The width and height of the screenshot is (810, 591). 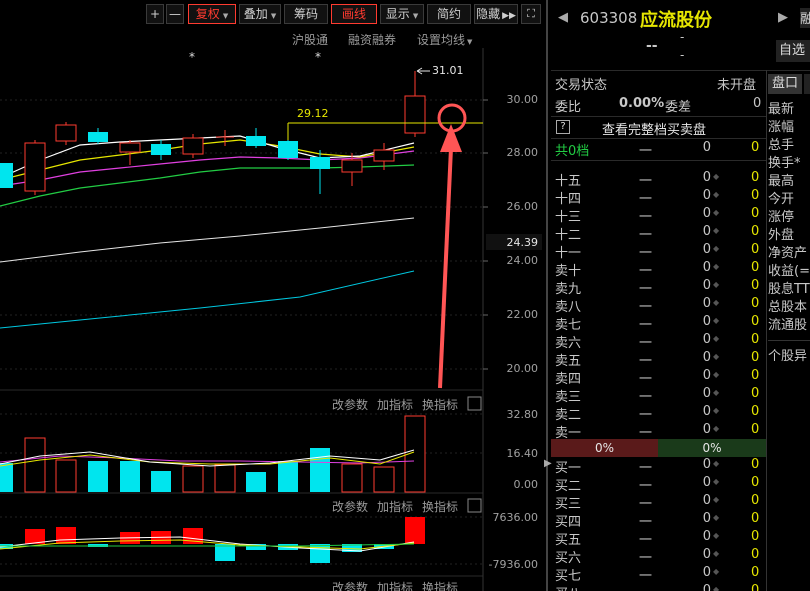 What do you see at coordinates (646, 151) in the screenshot?
I see `total-levels-dash: 一` at bounding box center [646, 151].